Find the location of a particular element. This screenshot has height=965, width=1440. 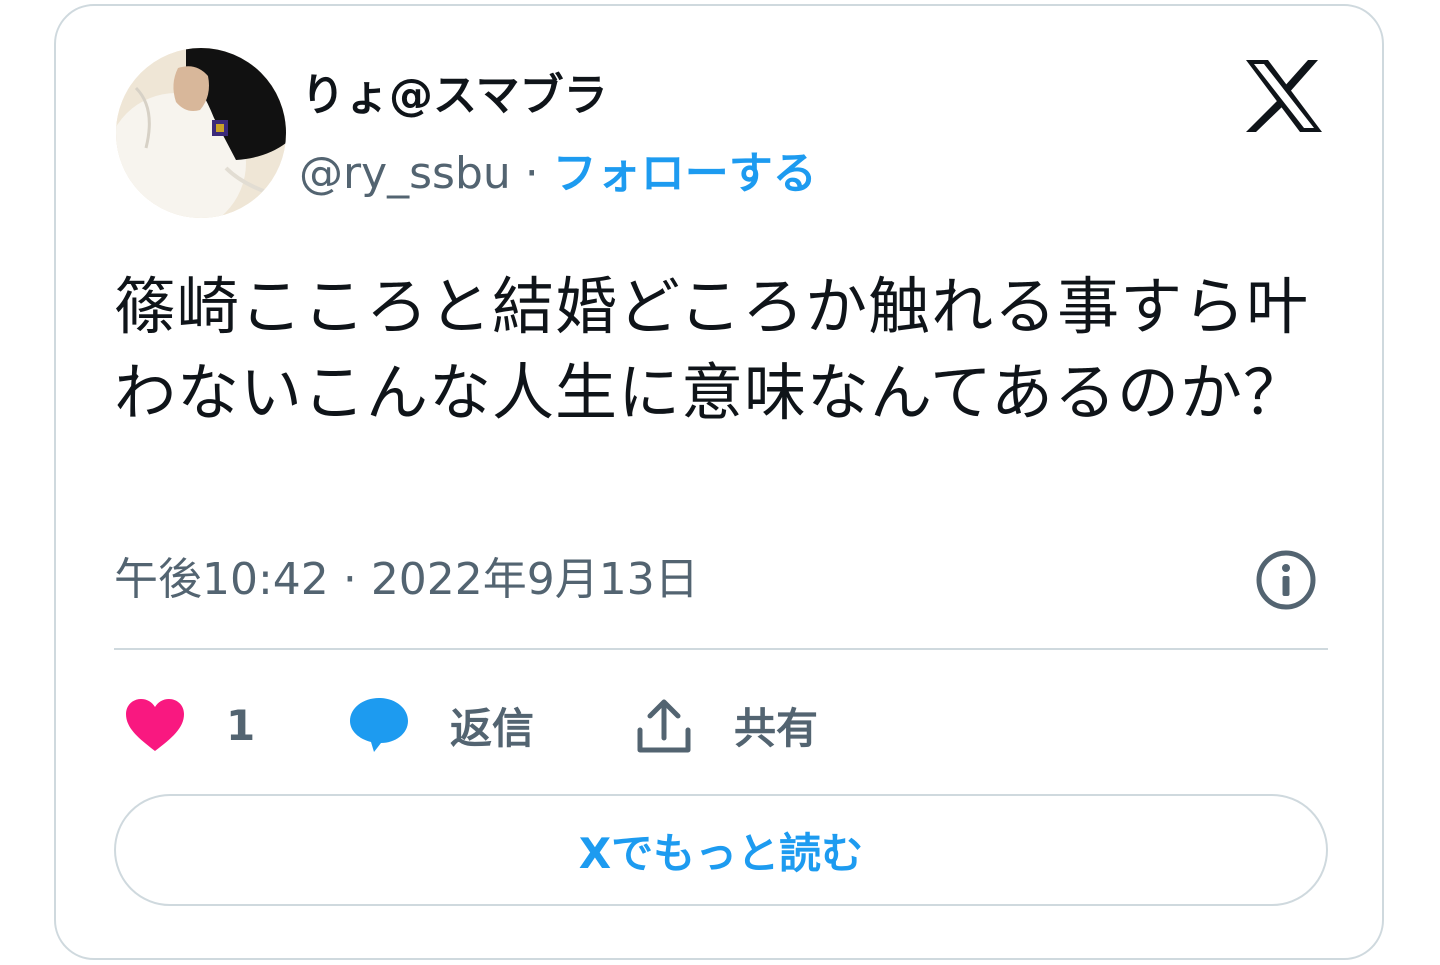

like-button: 1 is located at coordinates (189, 725).